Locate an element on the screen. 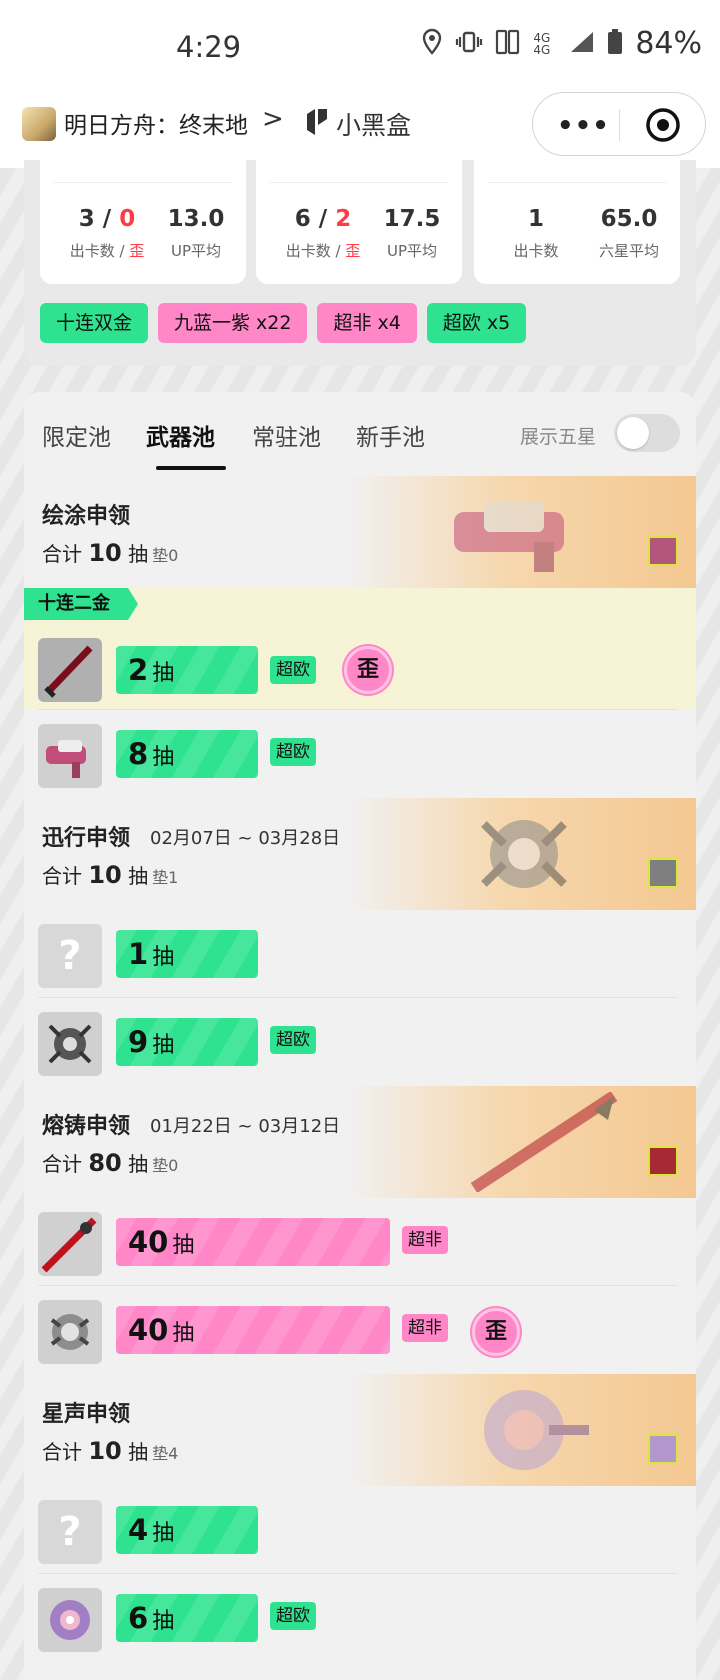  vibrate-icon is located at coordinates (469, 44).